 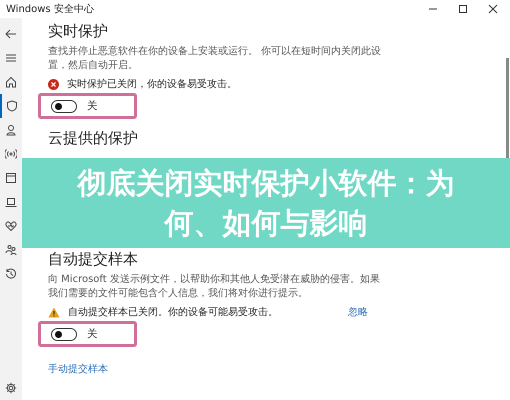 What do you see at coordinates (11, 178) in the screenshot?
I see `window-icon` at bounding box center [11, 178].